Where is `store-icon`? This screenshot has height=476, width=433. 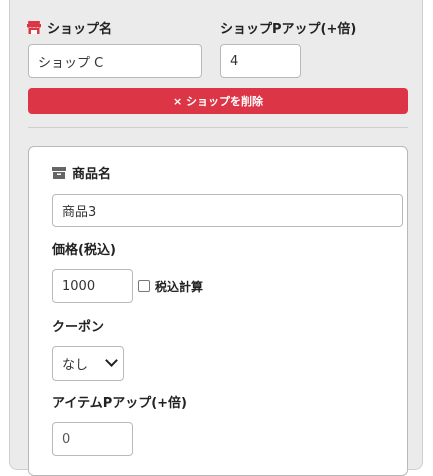
store-icon is located at coordinates (34, 27).